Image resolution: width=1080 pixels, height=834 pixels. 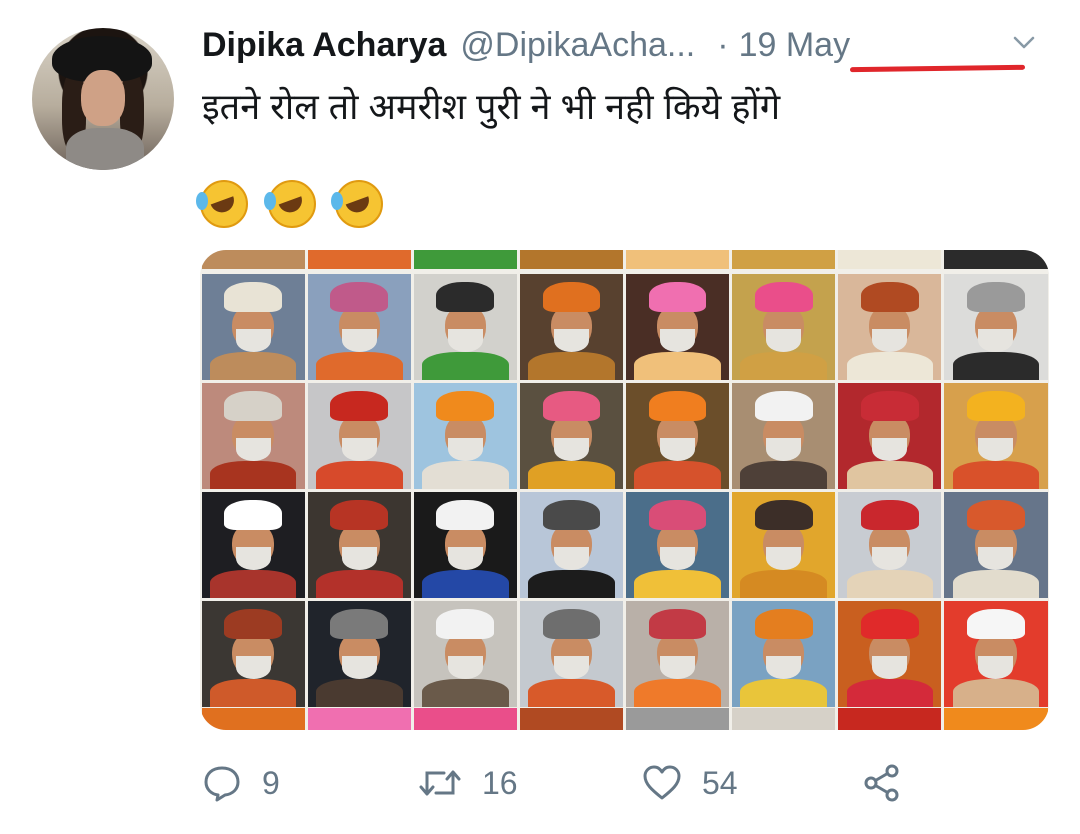 What do you see at coordinates (662, 782) in the screenshot?
I see `heart-icon` at bounding box center [662, 782].